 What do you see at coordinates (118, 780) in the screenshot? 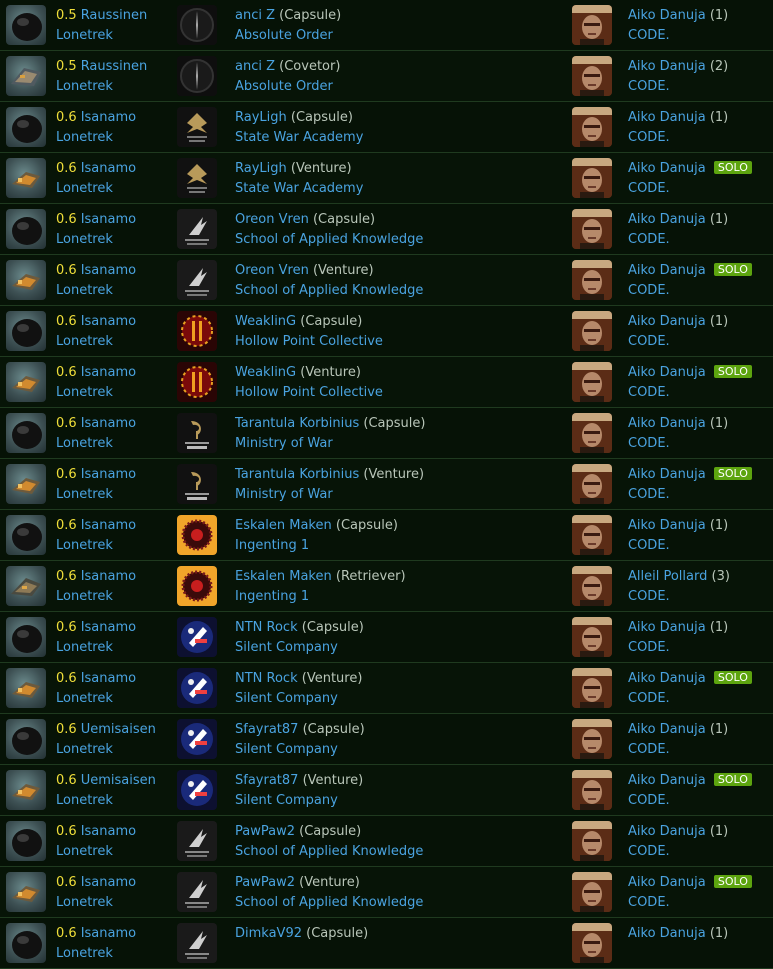
I see `system-link: Uemisaisen` at bounding box center [118, 780].